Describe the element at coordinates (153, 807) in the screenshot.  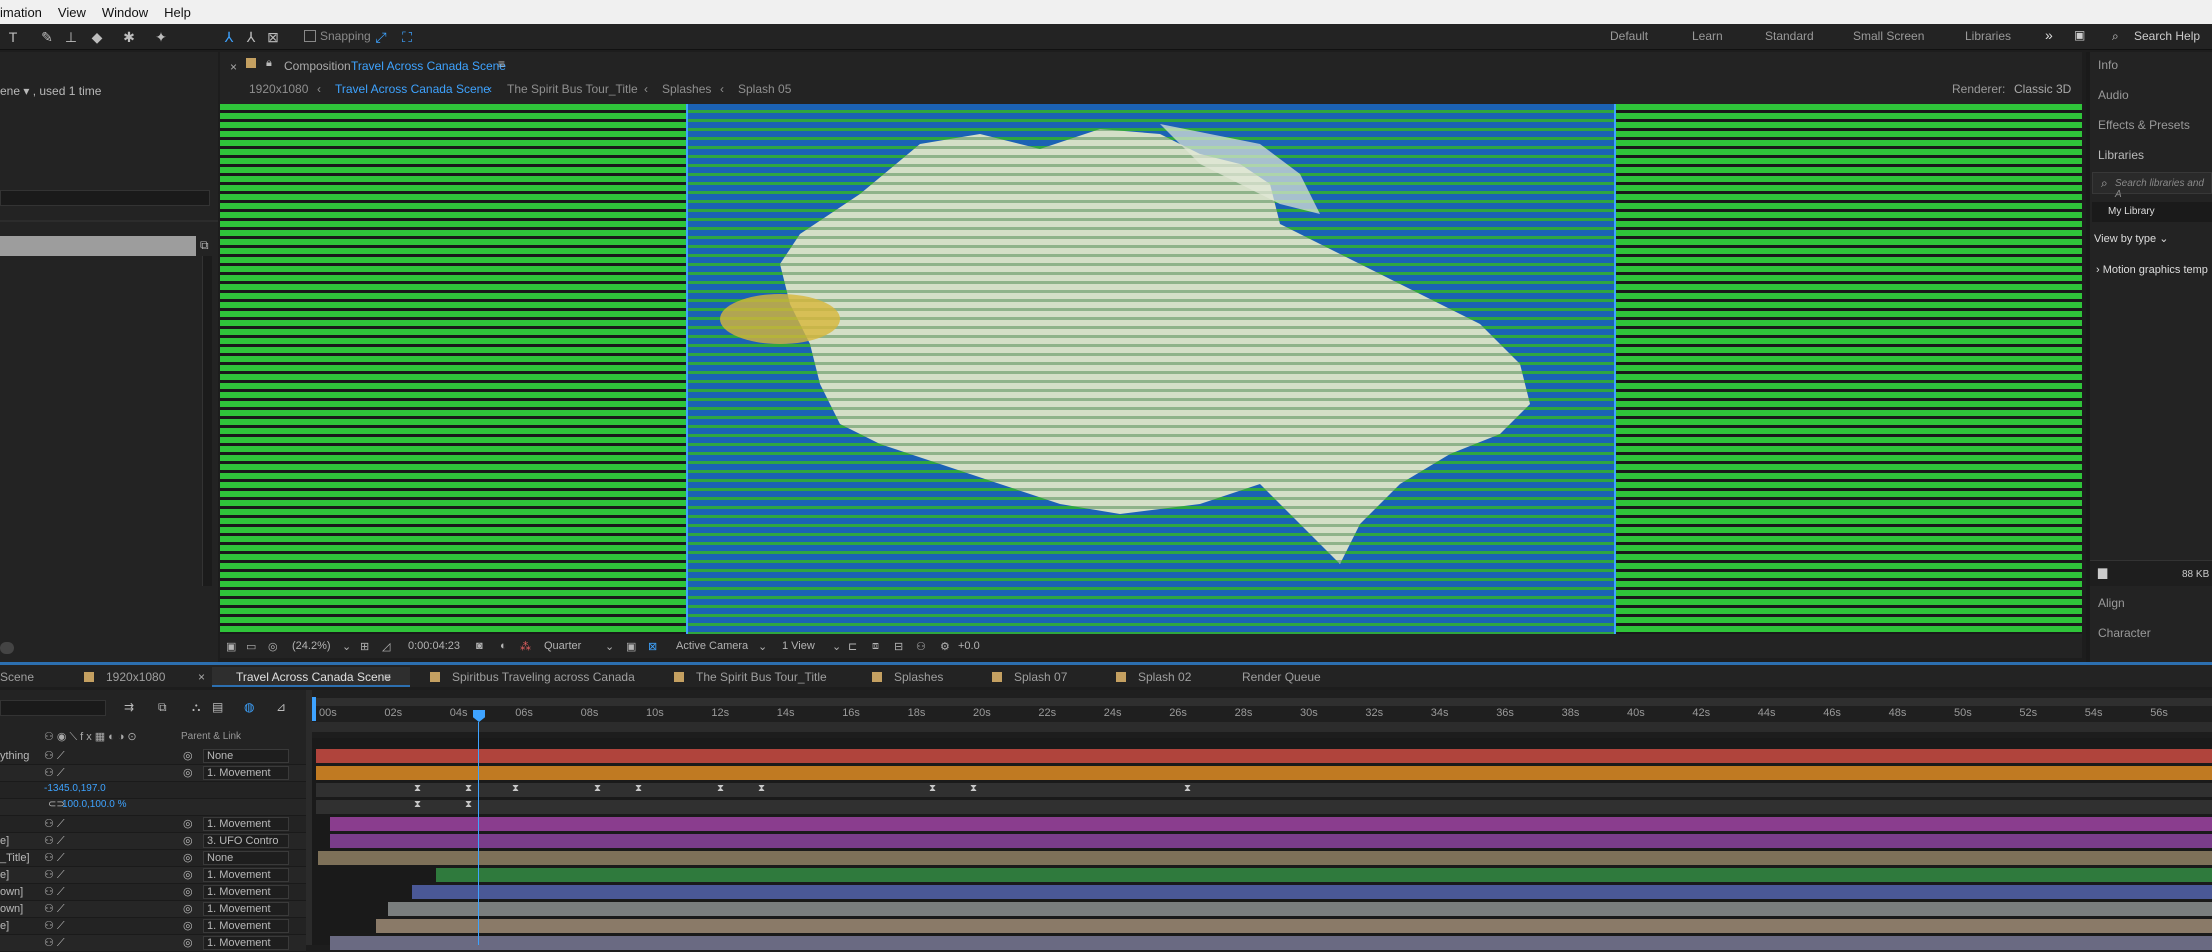
I see `layer-row` at that location.